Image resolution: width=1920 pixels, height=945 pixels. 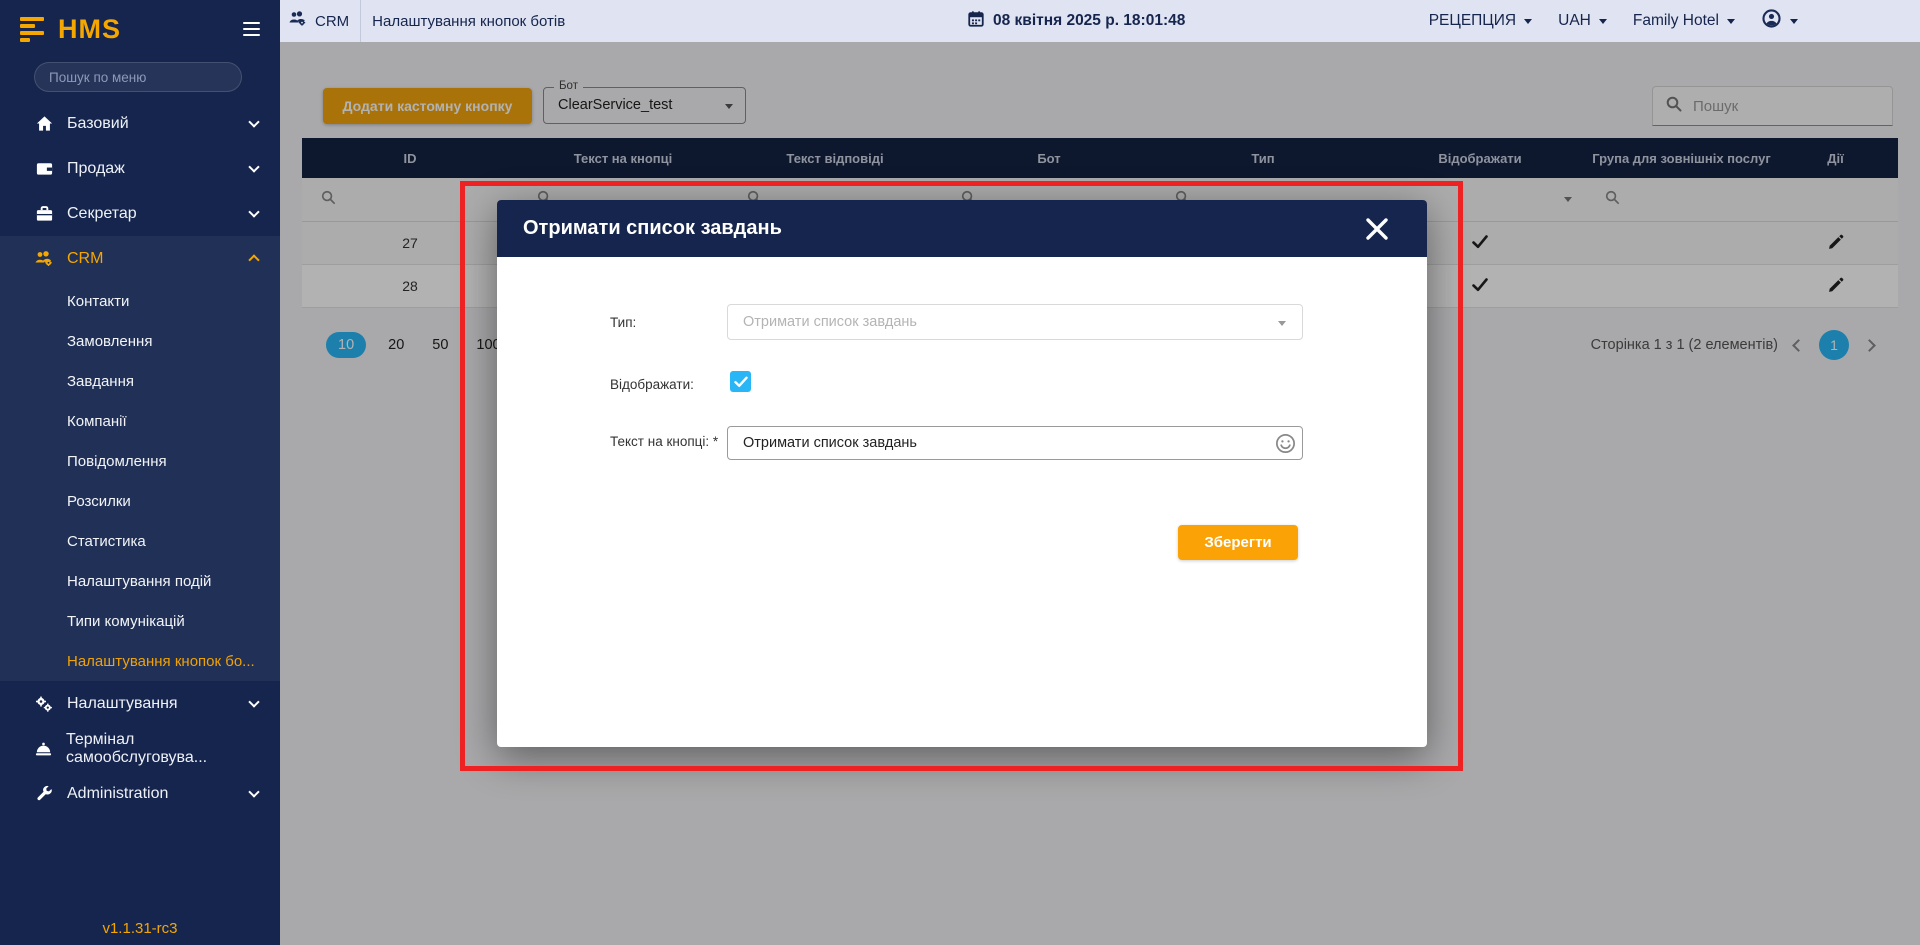 I want to click on sidebar-subitem-kompanii: Компанії, so click(x=140, y=421).